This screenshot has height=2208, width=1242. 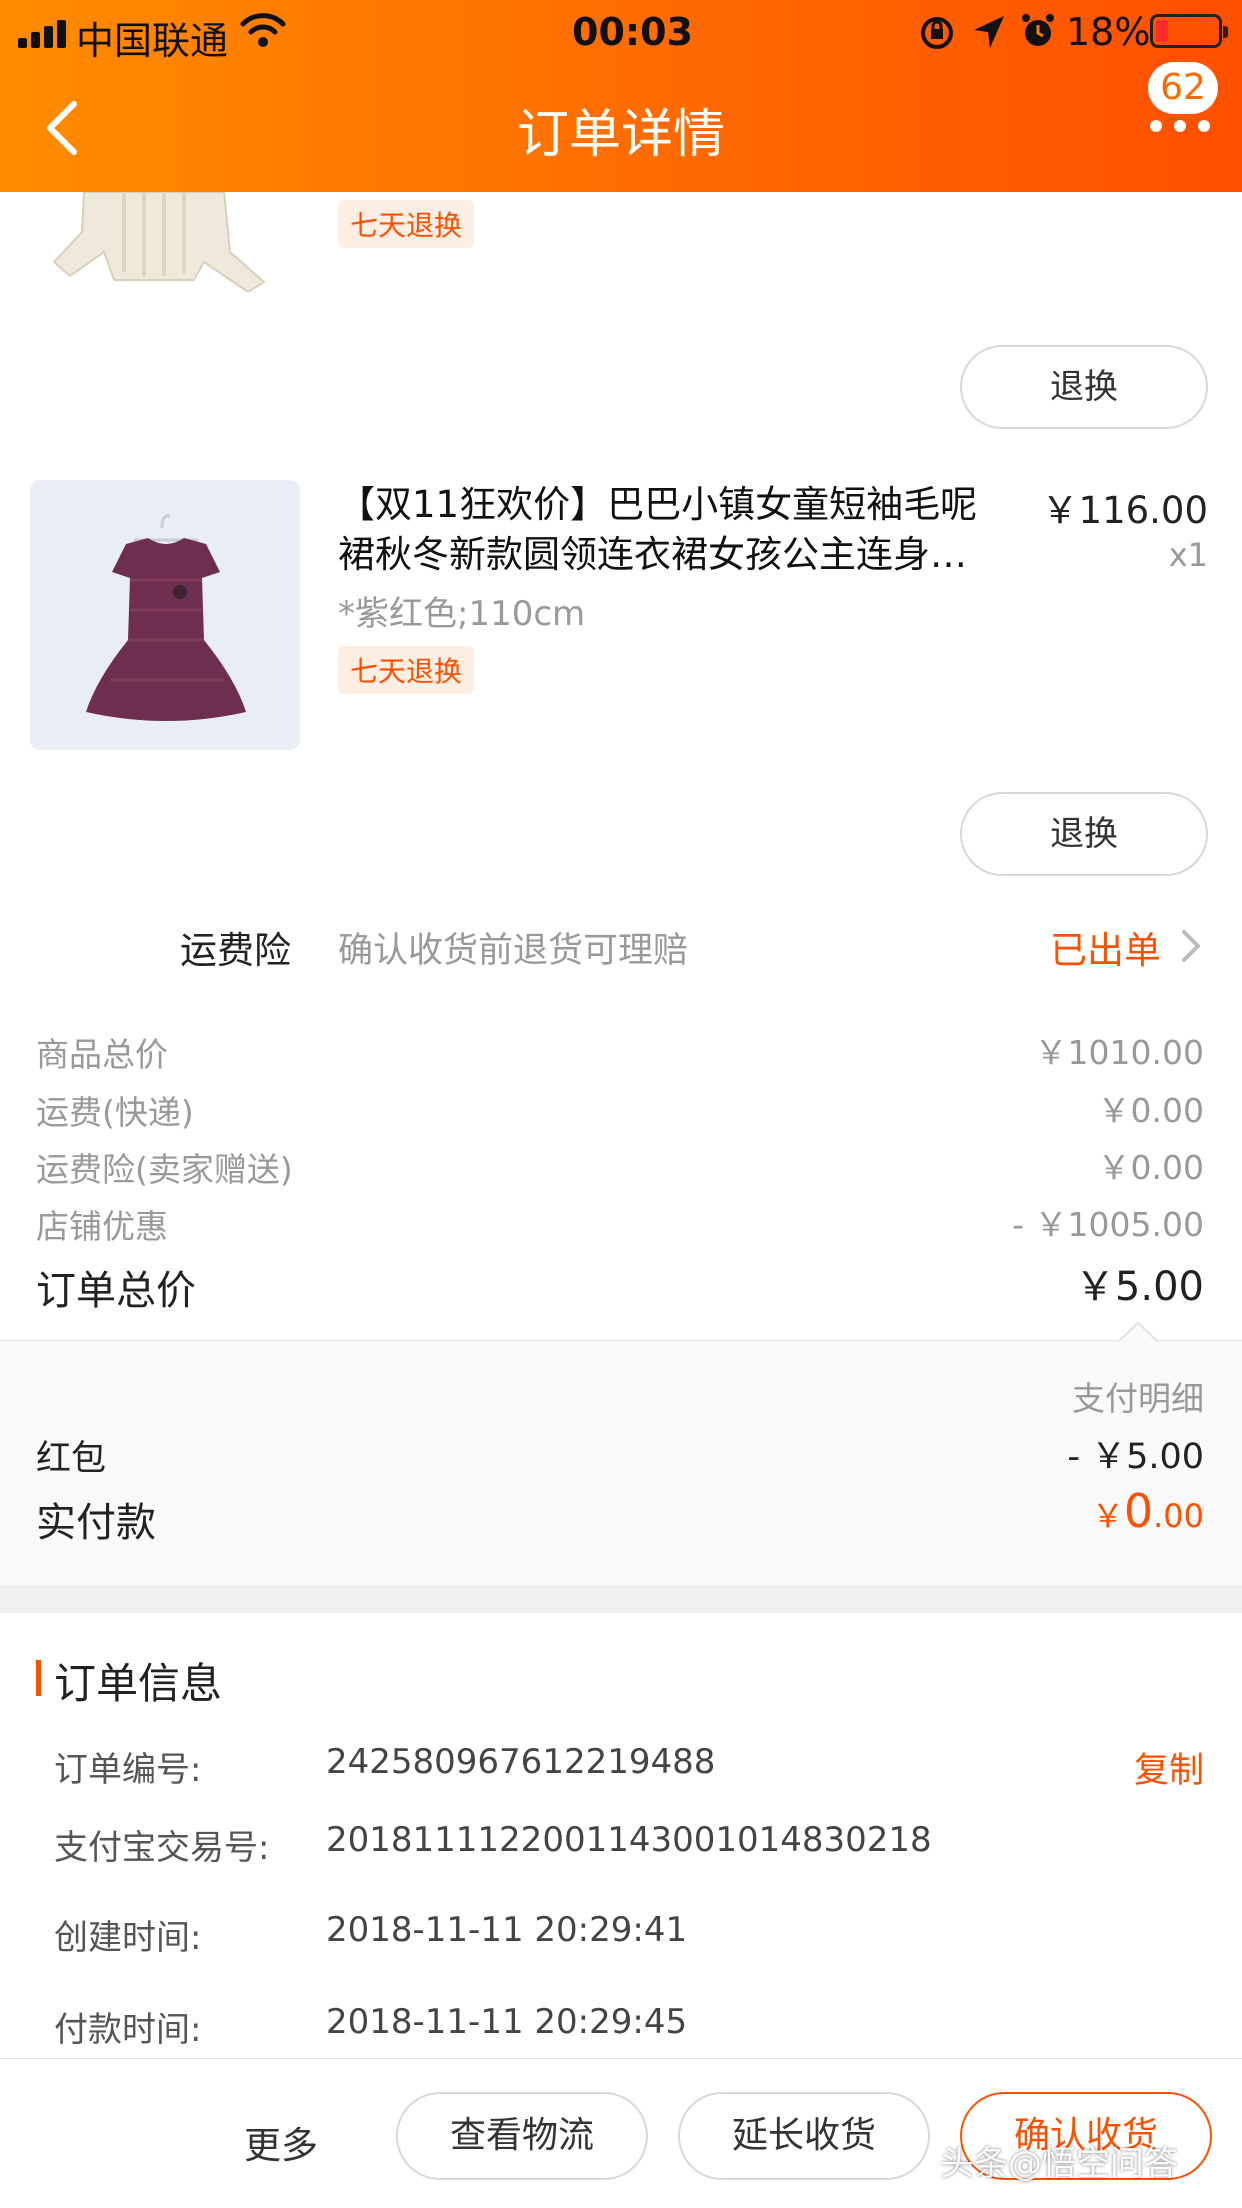 What do you see at coordinates (38, 1678) in the screenshot?
I see `section-accent-bar` at bounding box center [38, 1678].